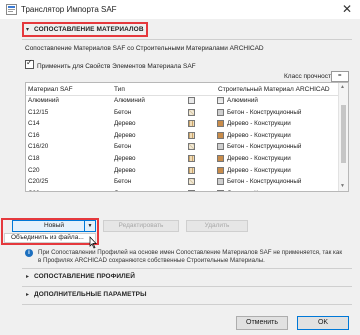 The width and height of the screenshot is (360, 335). What do you see at coordinates (50, 89) in the screenshot?
I see `column-header-saf: Материал SAF` at bounding box center [50, 89].